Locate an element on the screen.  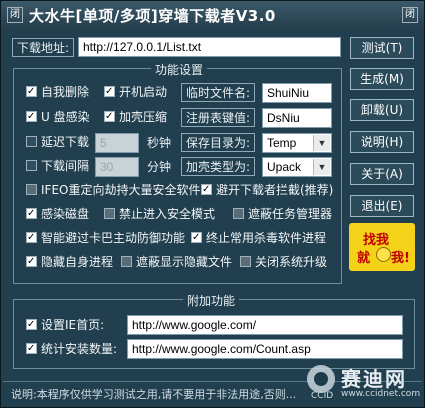
watermark: 赛迪网 www.ccidnet.com CCID is located at coordinates (365, 384).